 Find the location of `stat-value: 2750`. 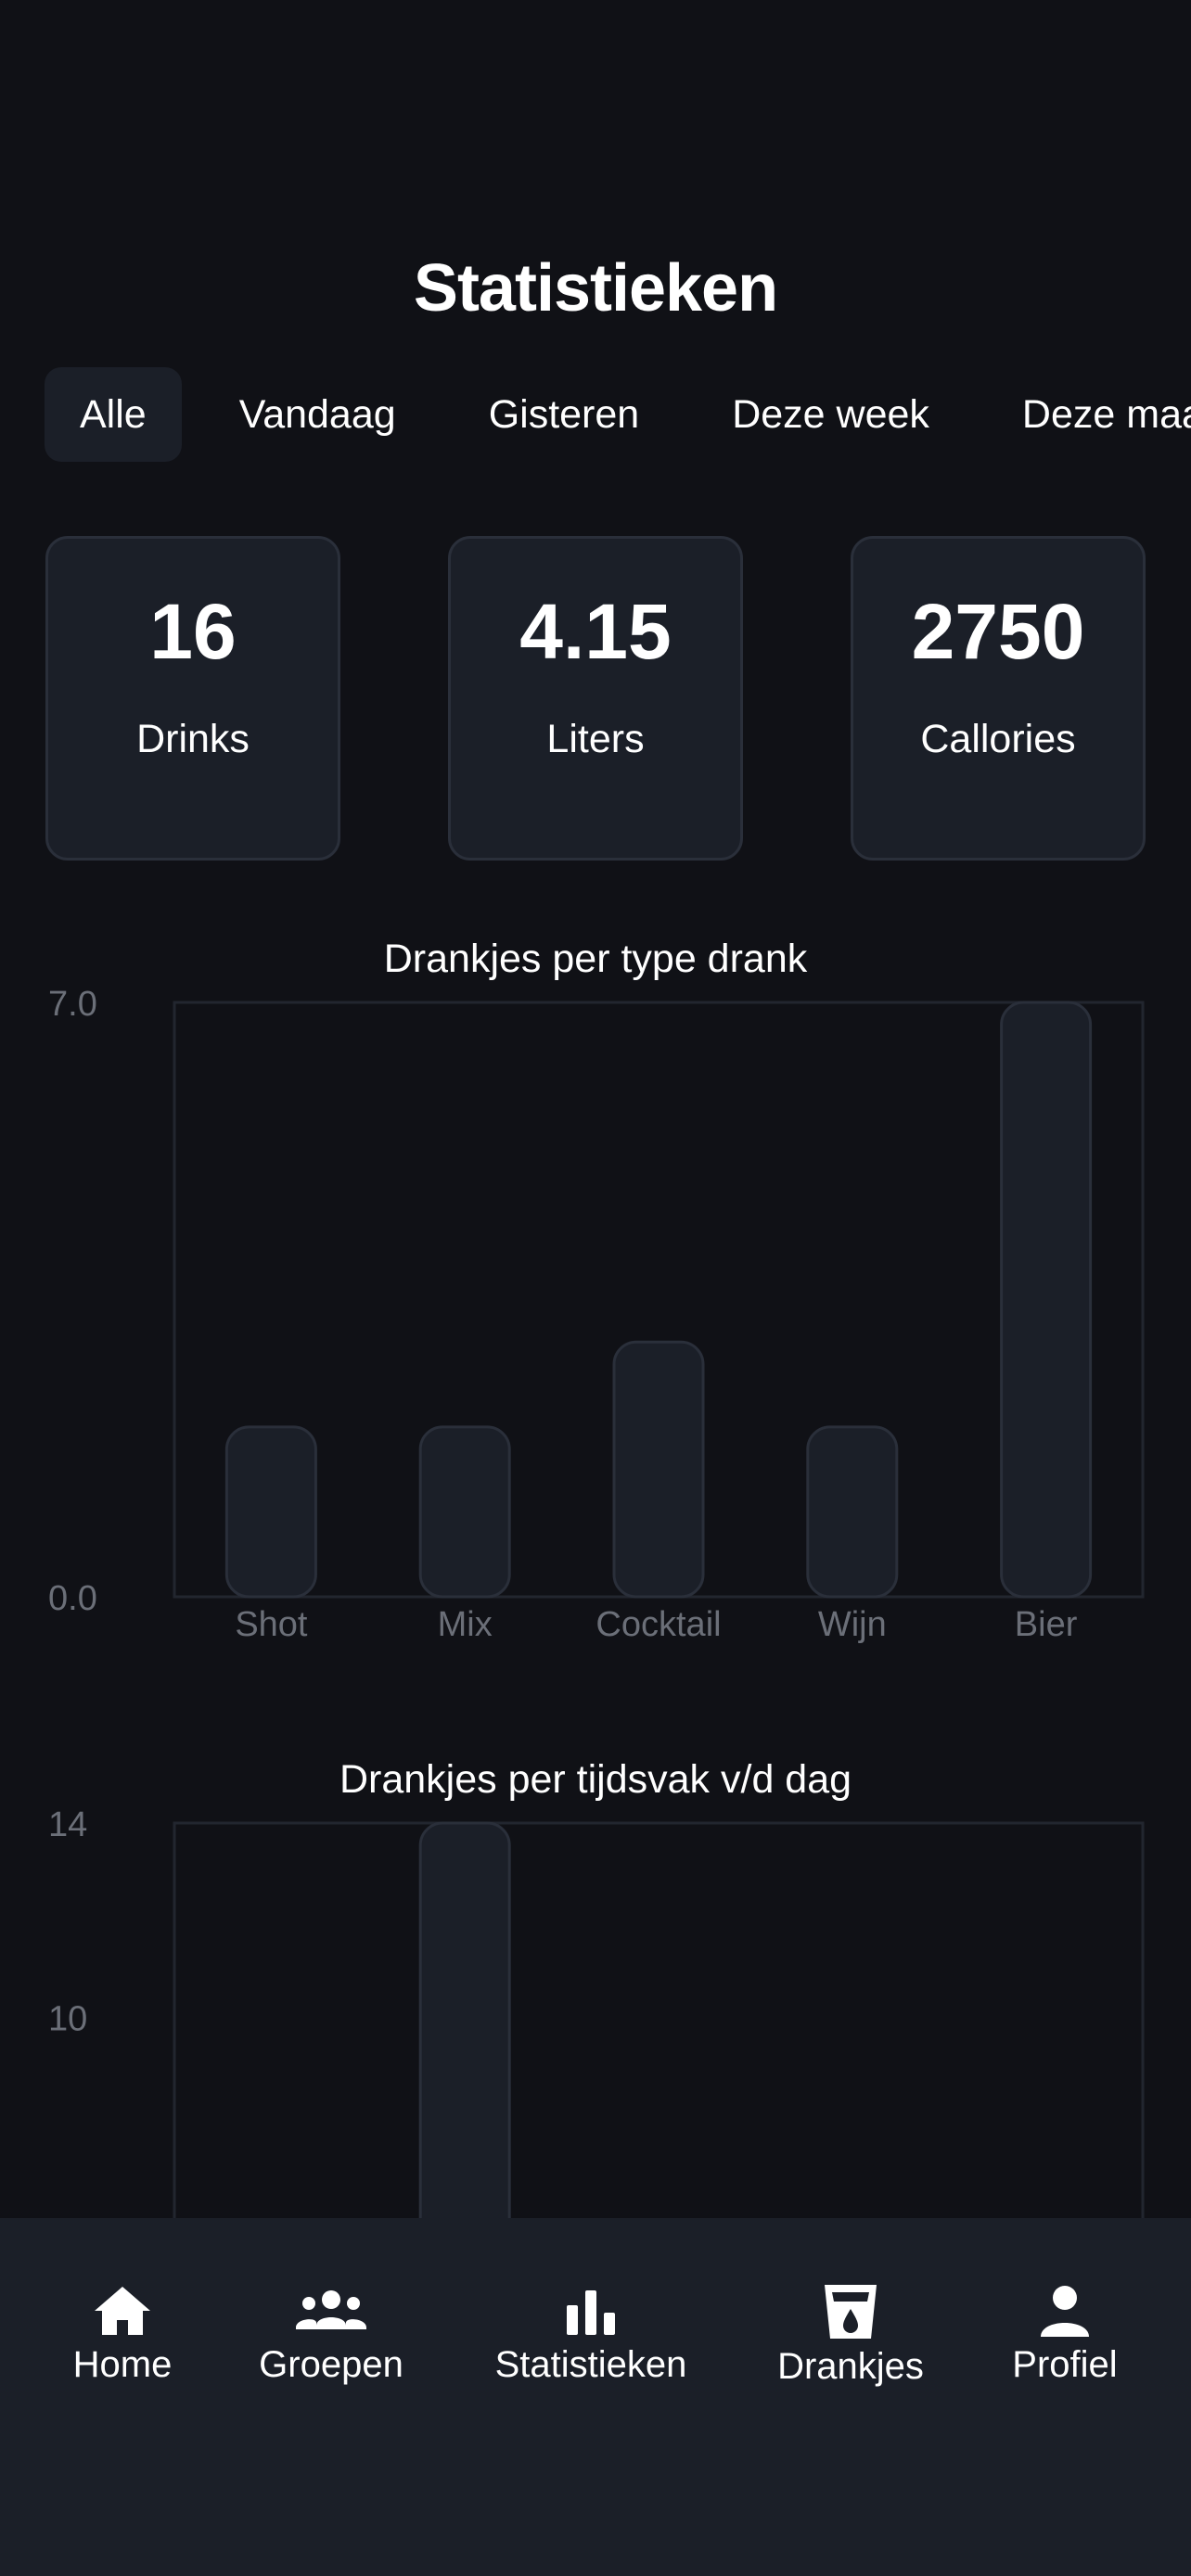

stat-value: 2750 is located at coordinates (998, 632).